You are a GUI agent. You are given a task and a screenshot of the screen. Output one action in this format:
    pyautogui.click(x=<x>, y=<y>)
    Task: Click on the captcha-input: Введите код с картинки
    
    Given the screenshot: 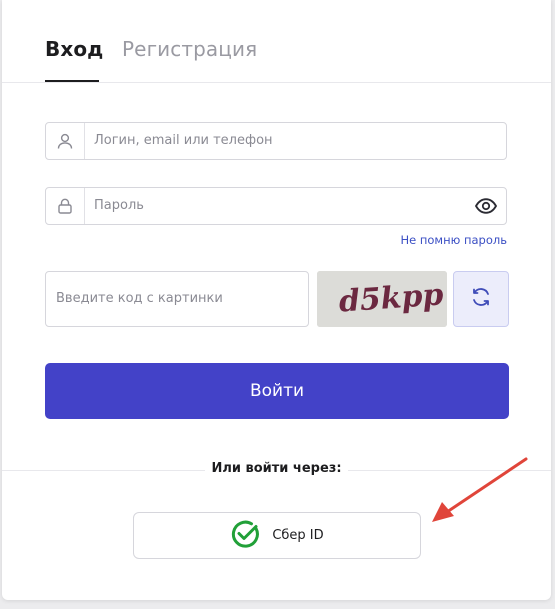 What is the action you would take?
    pyautogui.click(x=177, y=299)
    